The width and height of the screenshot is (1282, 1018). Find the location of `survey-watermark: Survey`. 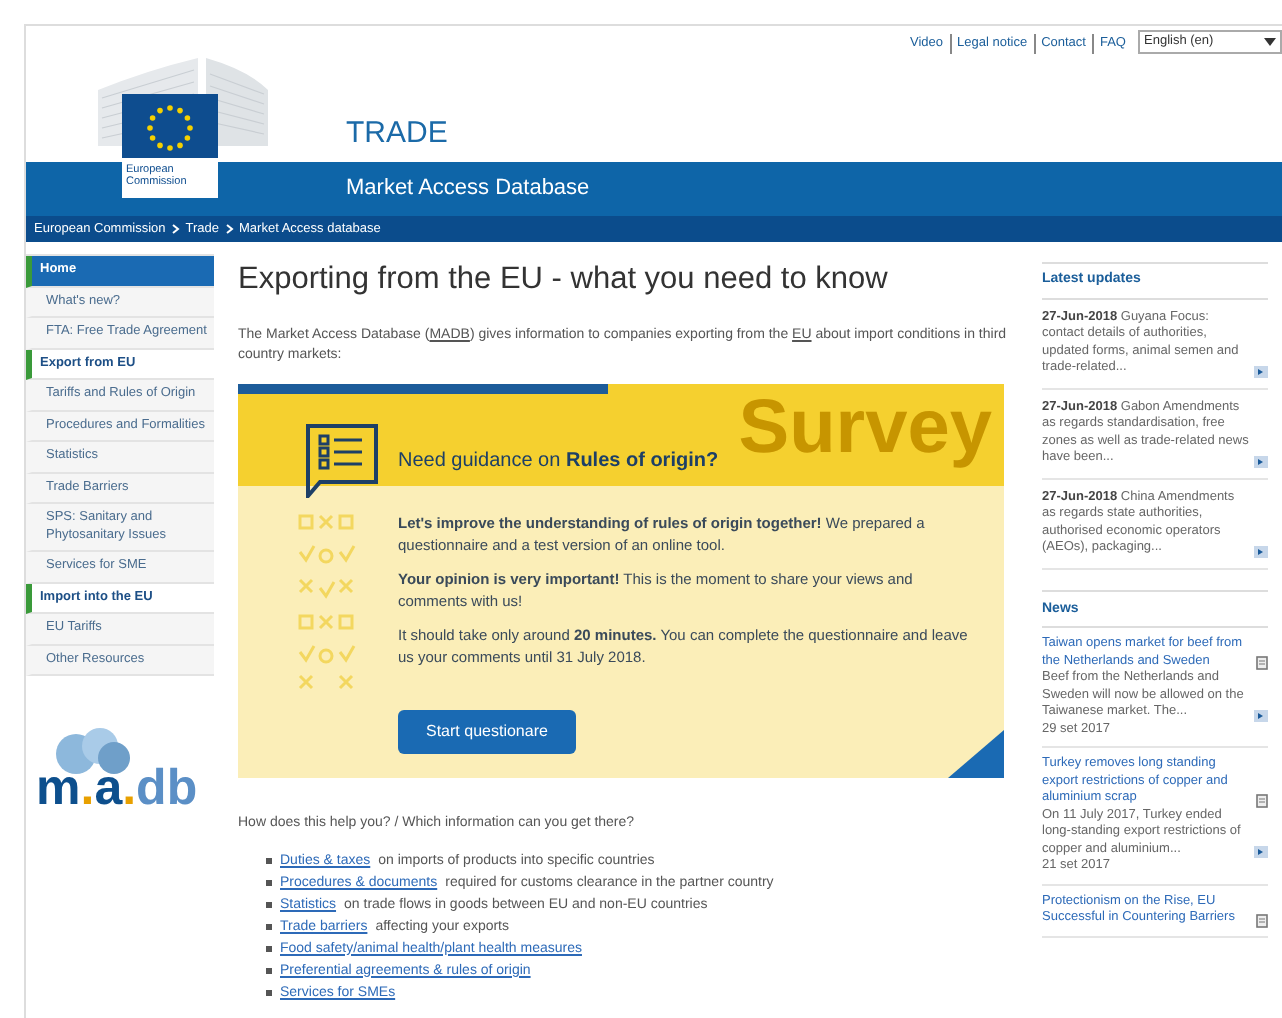

survey-watermark: Survey is located at coordinates (865, 428).